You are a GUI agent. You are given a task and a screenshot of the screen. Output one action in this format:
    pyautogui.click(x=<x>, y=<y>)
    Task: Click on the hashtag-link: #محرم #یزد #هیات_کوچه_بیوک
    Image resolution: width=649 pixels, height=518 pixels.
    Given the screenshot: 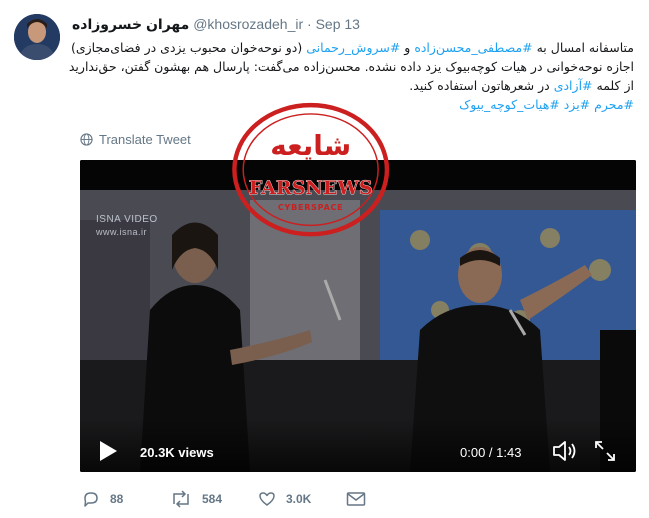 What is the action you would take?
    pyautogui.click(x=546, y=104)
    